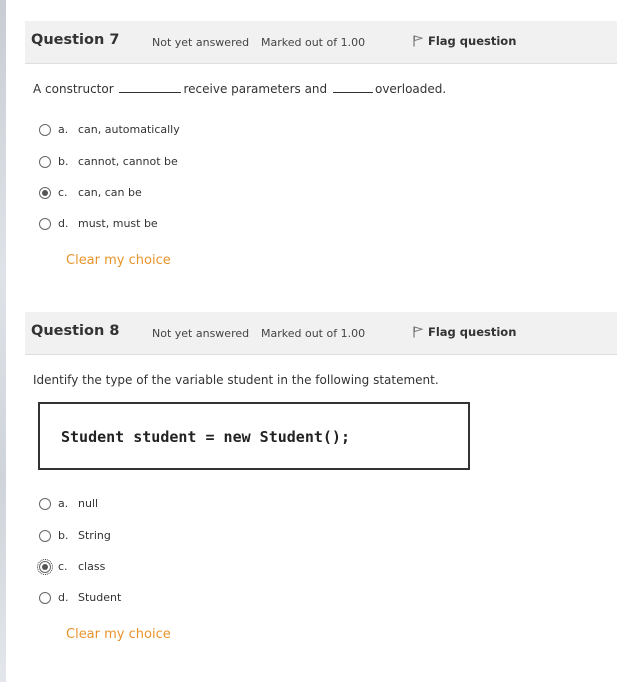 This screenshot has height=682, width=617. I want to click on option-text: class, so click(92, 566).